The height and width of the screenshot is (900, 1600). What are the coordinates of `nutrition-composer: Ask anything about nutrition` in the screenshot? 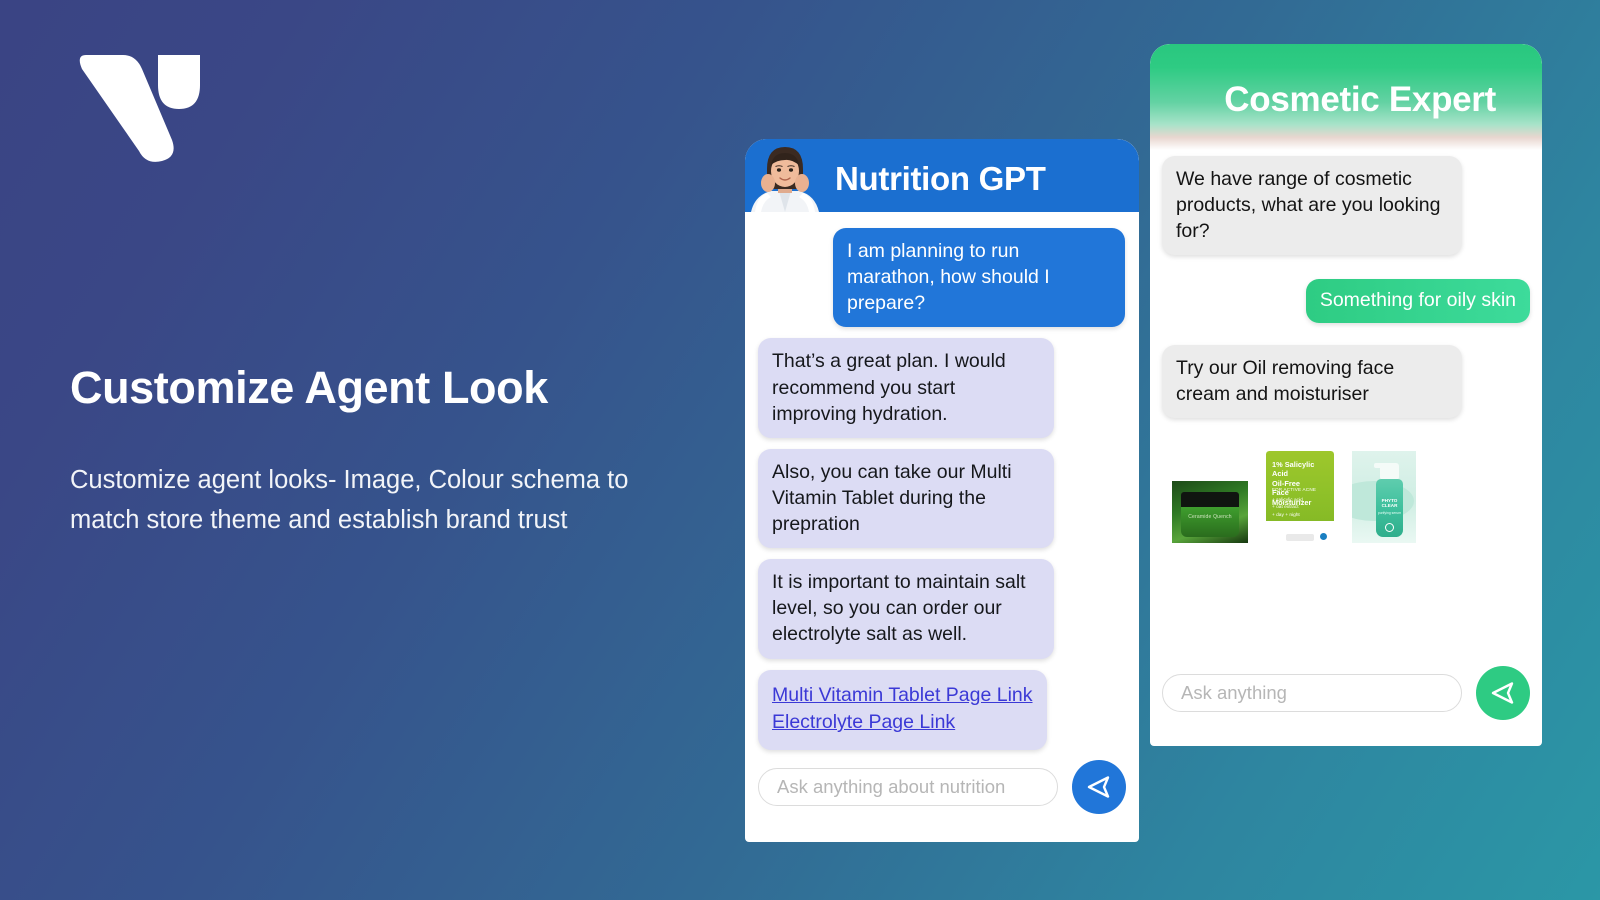 It's located at (942, 787).